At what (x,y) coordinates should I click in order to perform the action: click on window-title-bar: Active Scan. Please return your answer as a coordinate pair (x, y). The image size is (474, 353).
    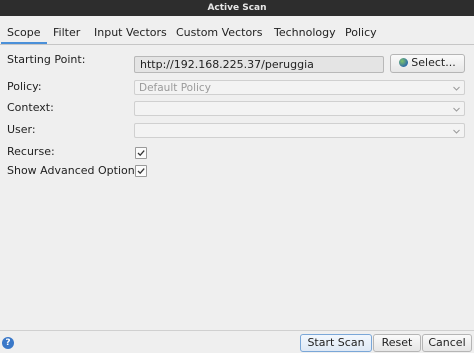
    Looking at the image, I should click on (237, 8).